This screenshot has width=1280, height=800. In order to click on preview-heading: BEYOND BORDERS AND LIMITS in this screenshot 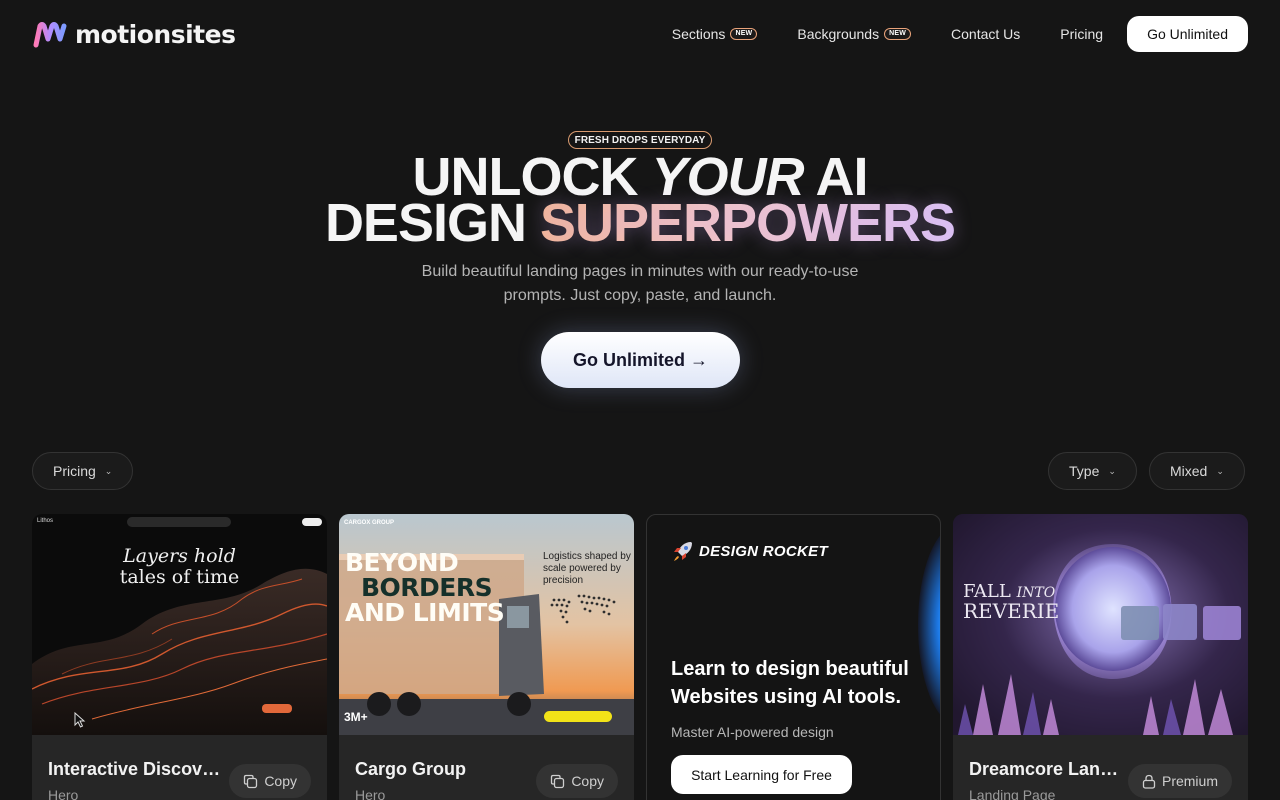, I will do `click(425, 587)`.